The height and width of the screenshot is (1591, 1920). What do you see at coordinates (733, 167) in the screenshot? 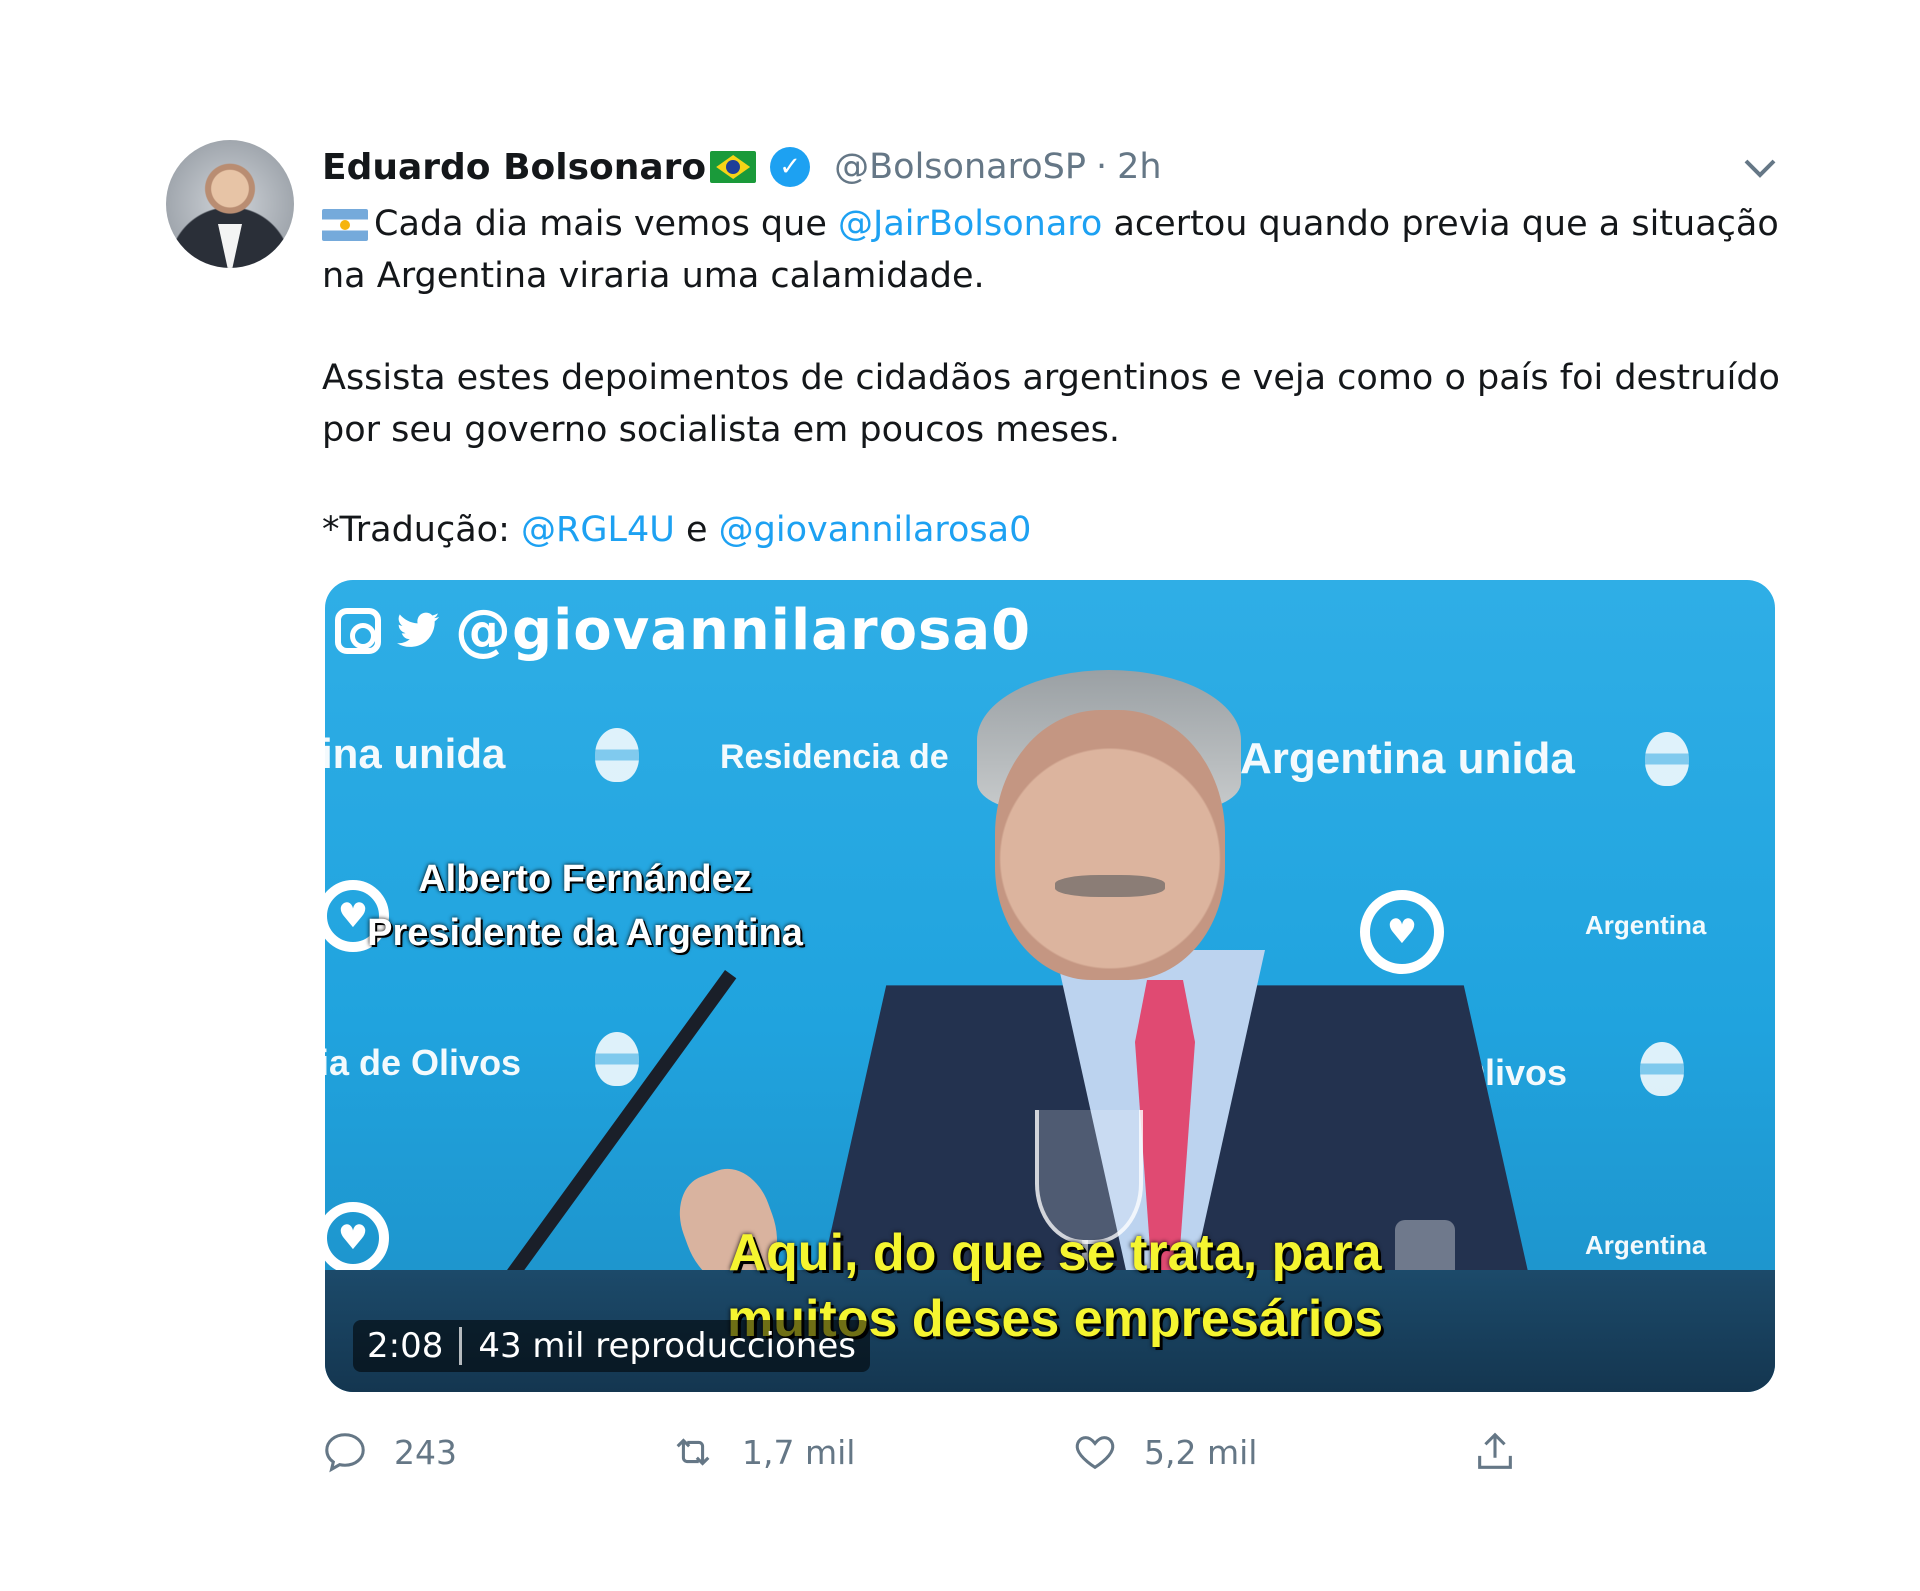
I see `brazil-flag-icon` at bounding box center [733, 167].